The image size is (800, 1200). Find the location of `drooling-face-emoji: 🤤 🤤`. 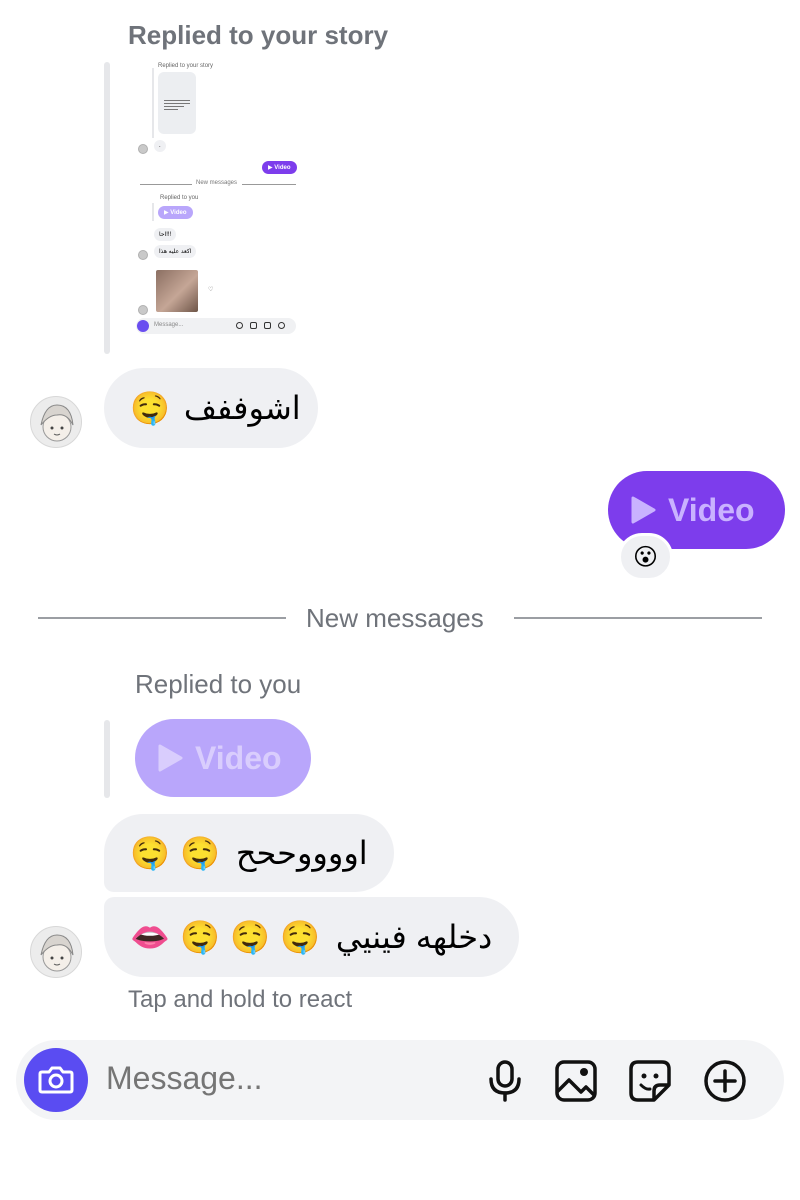

drooling-face-emoji: 🤤 🤤 is located at coordinates (175, 853).